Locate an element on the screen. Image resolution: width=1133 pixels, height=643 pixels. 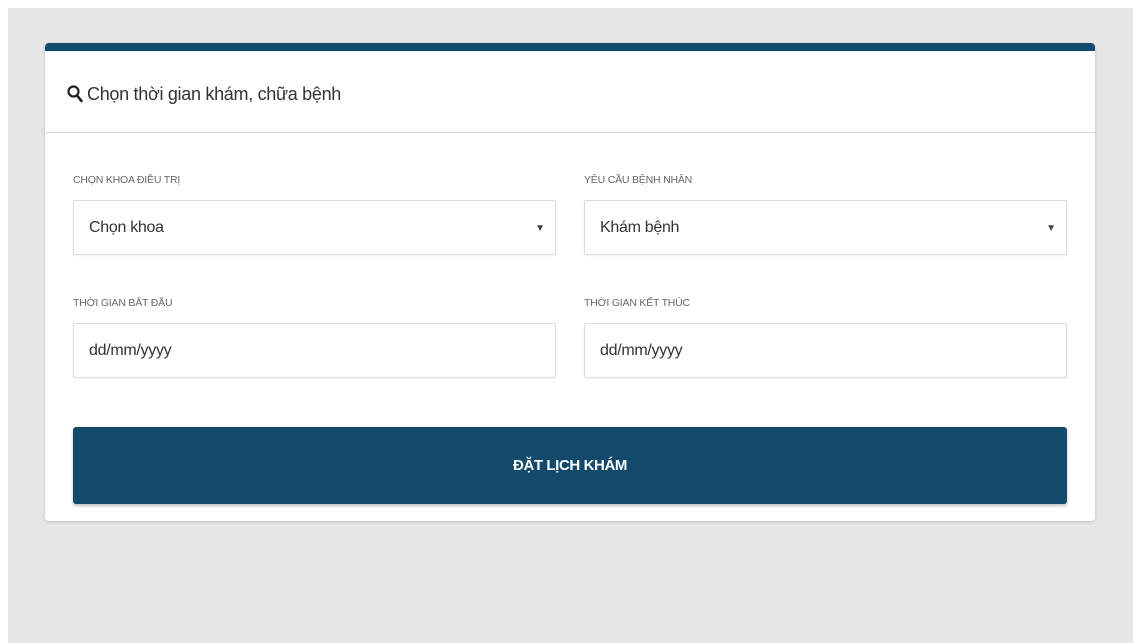
search-icon is located at coordinates (75, 94).